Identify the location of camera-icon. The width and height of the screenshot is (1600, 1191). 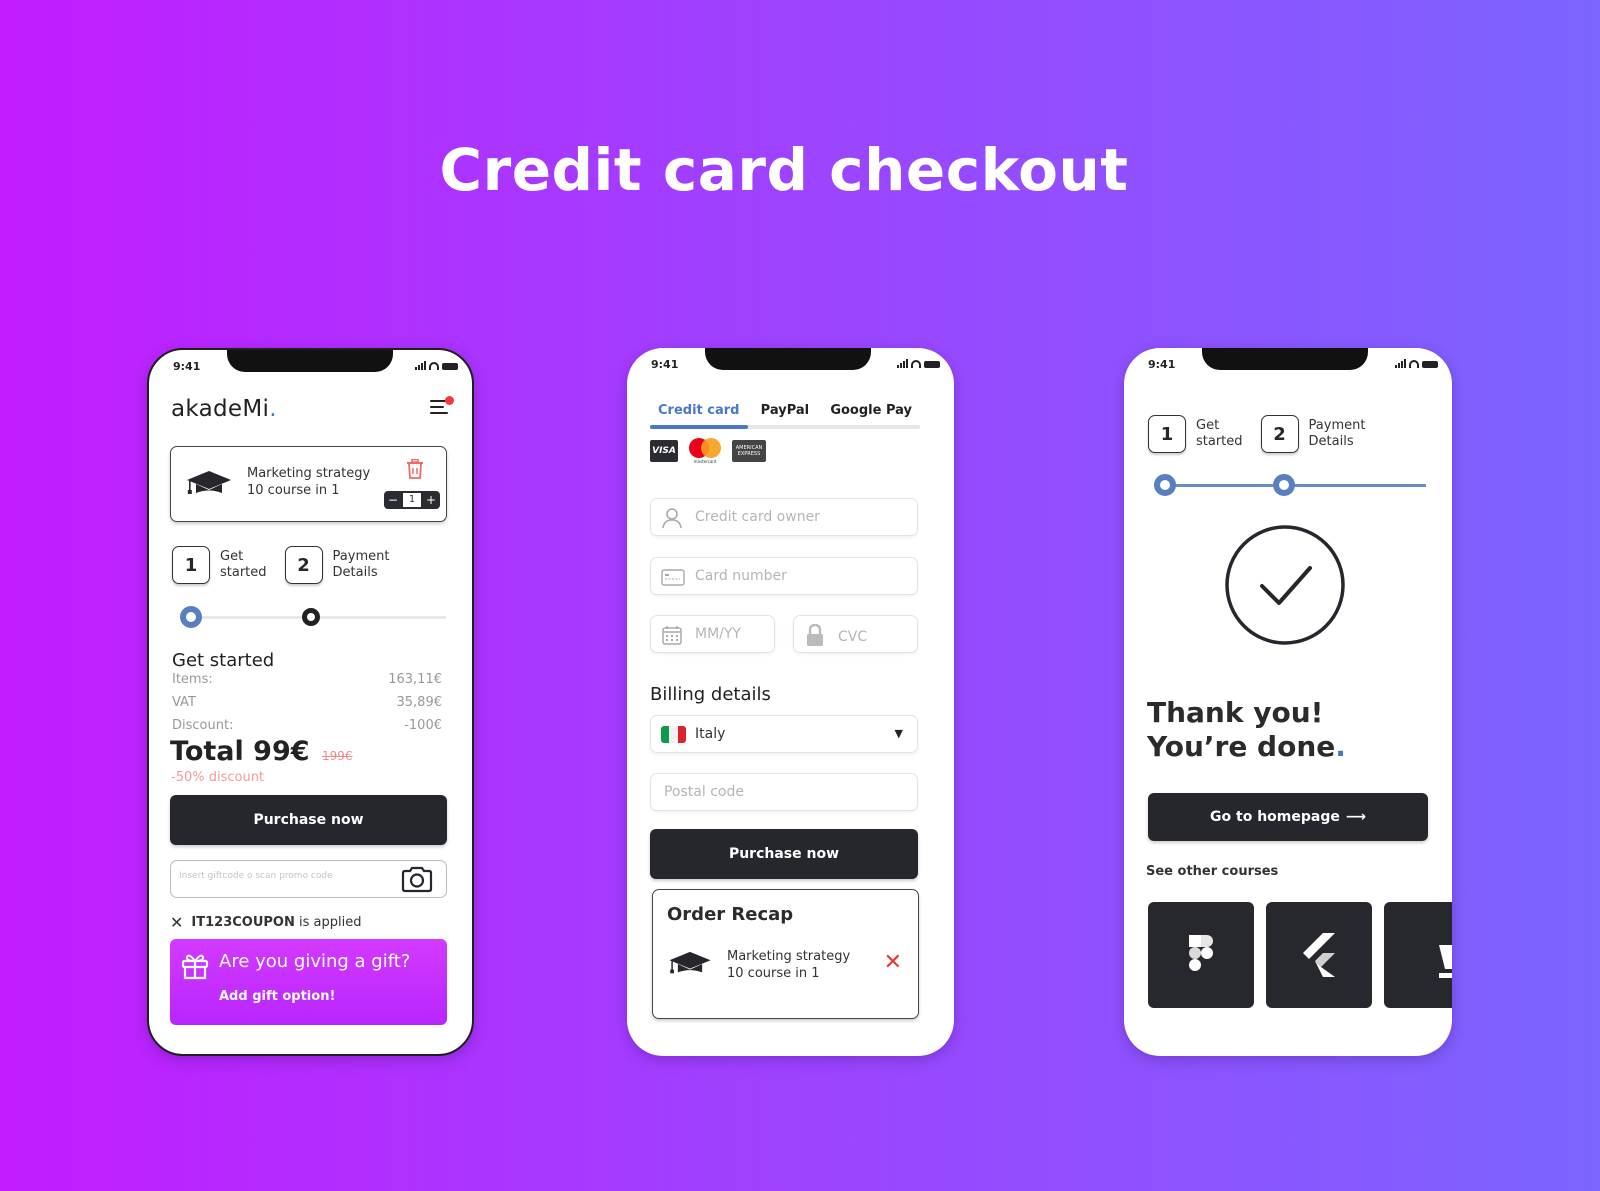
(417, 879).